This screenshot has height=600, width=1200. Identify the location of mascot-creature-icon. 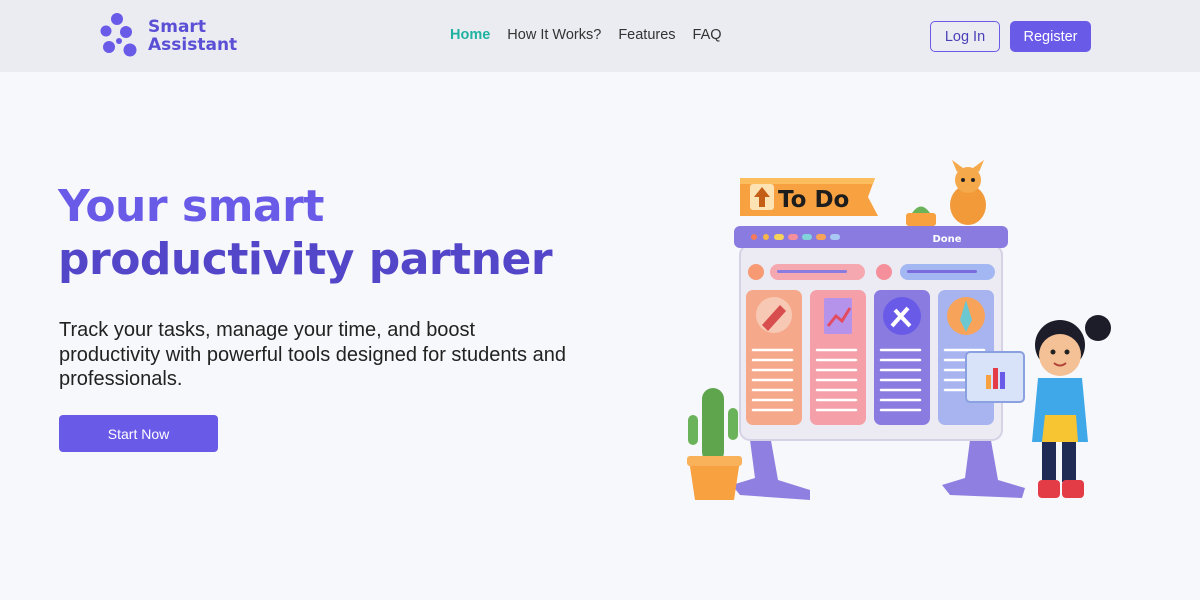
(968, 192).